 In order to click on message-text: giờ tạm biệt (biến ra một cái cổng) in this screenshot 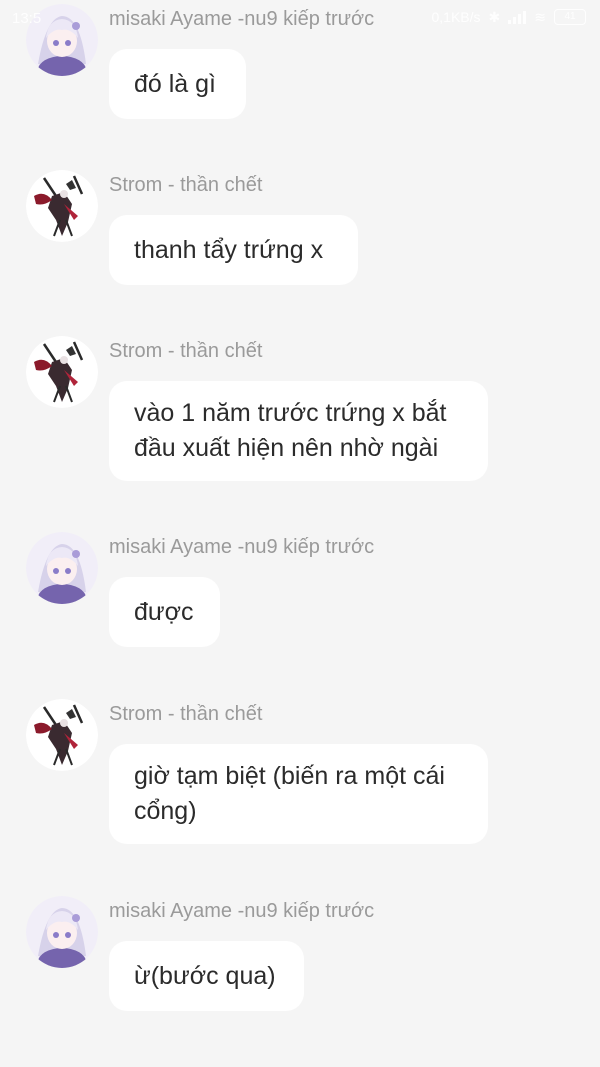, I will do `click(289, 793)`.